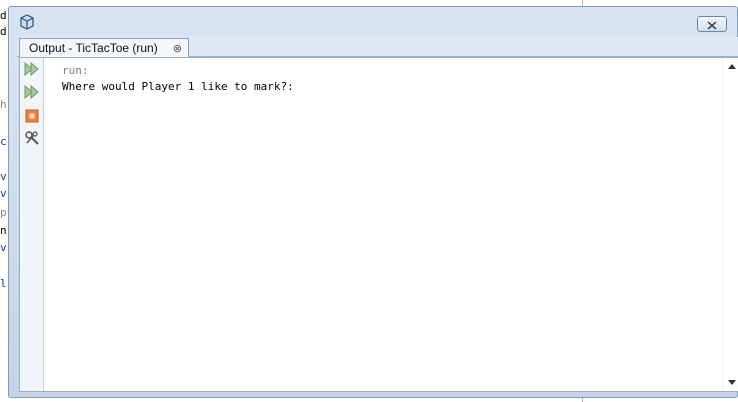  I want to click on editor-char: c, so click(3, 141).